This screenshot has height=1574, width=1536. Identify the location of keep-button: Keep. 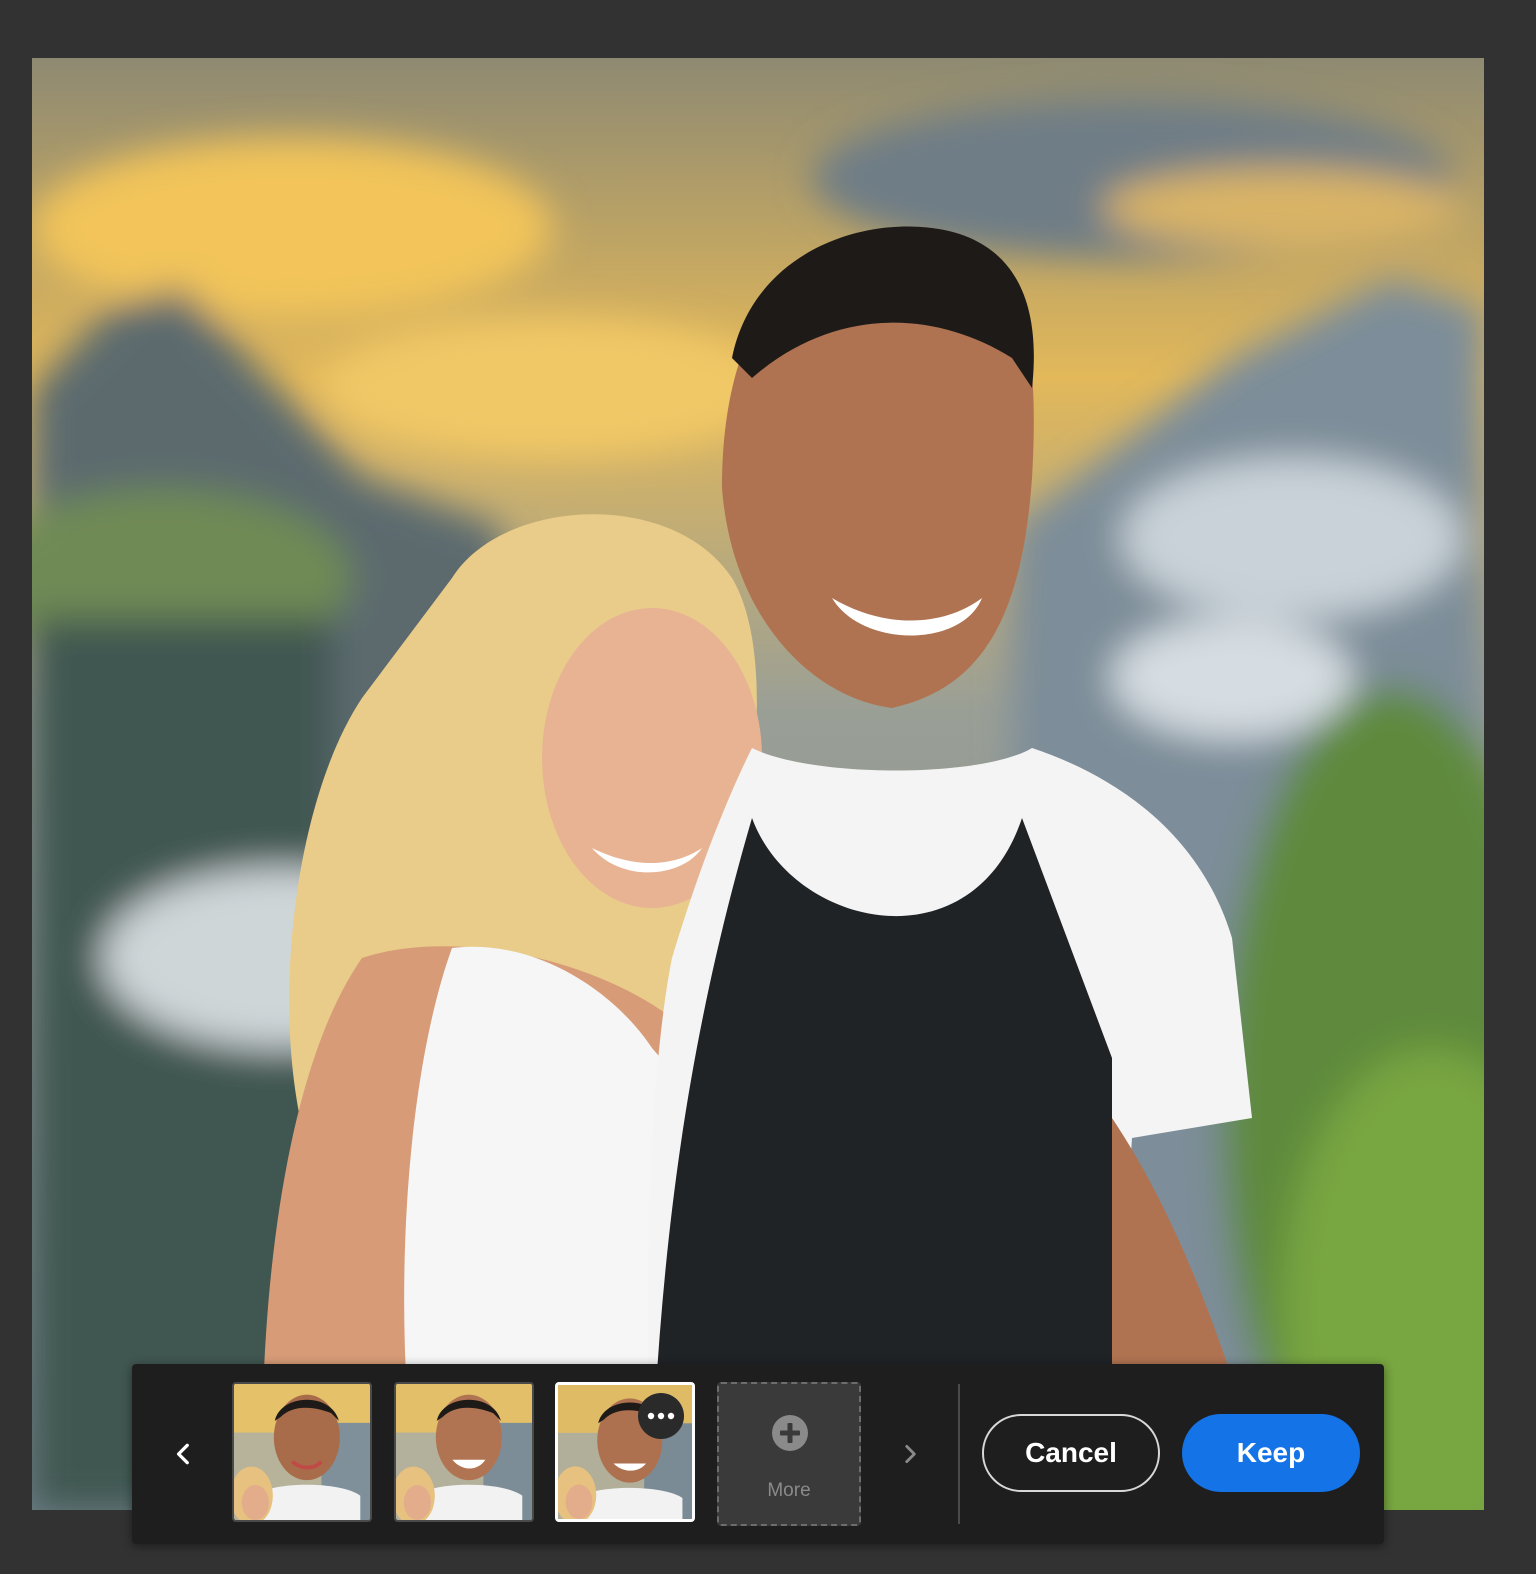
(1271, 1453).